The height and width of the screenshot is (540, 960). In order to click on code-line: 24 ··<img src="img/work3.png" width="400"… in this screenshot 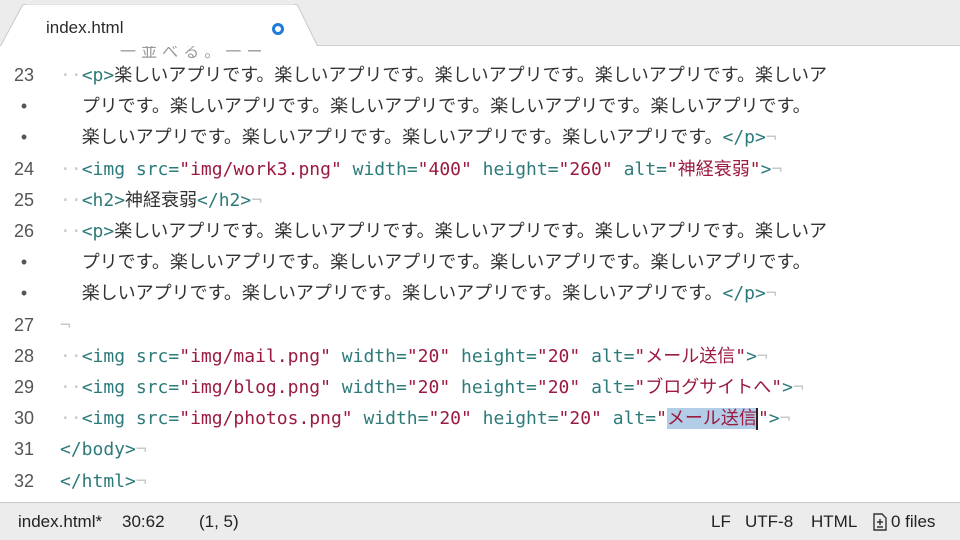, I will do `click(480, 169)`.